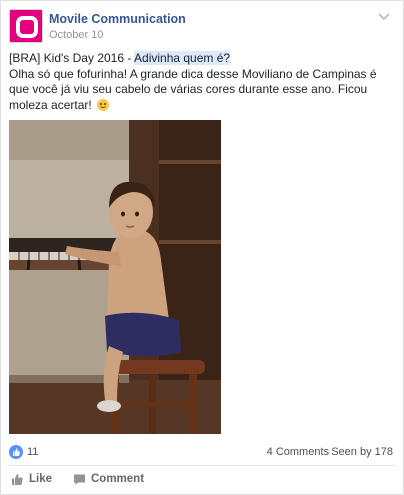 This screenshot has width=404, height=495. I want to click on thumbs-up-icon, so click(17, 479).